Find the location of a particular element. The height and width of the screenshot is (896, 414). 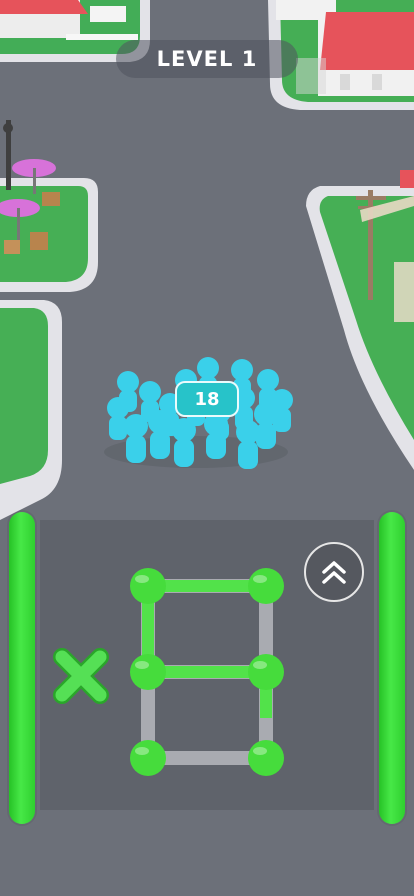

left-green-rail is located at coordinates (22, 668).